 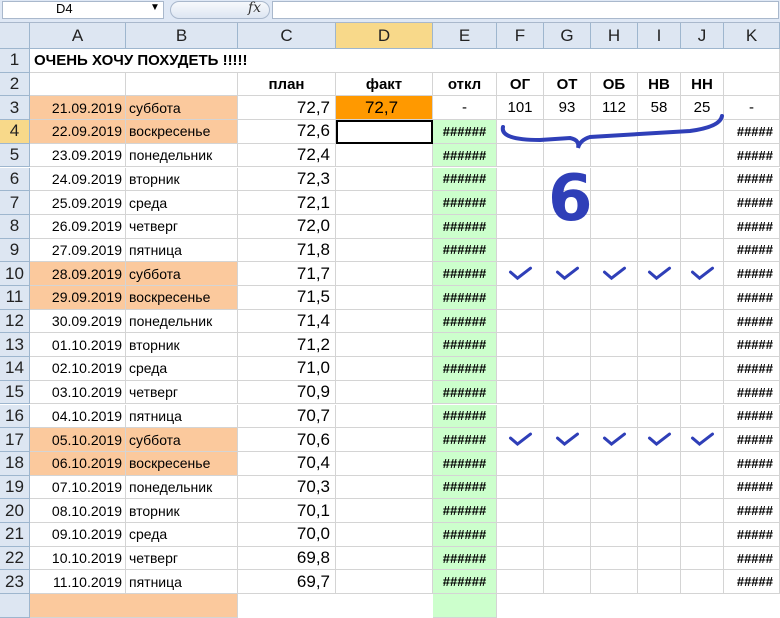 What do you see at coordinates (287, 132) in the screenshot?
I see `plan-cell: 72,6` at bounding box center [287, 132].